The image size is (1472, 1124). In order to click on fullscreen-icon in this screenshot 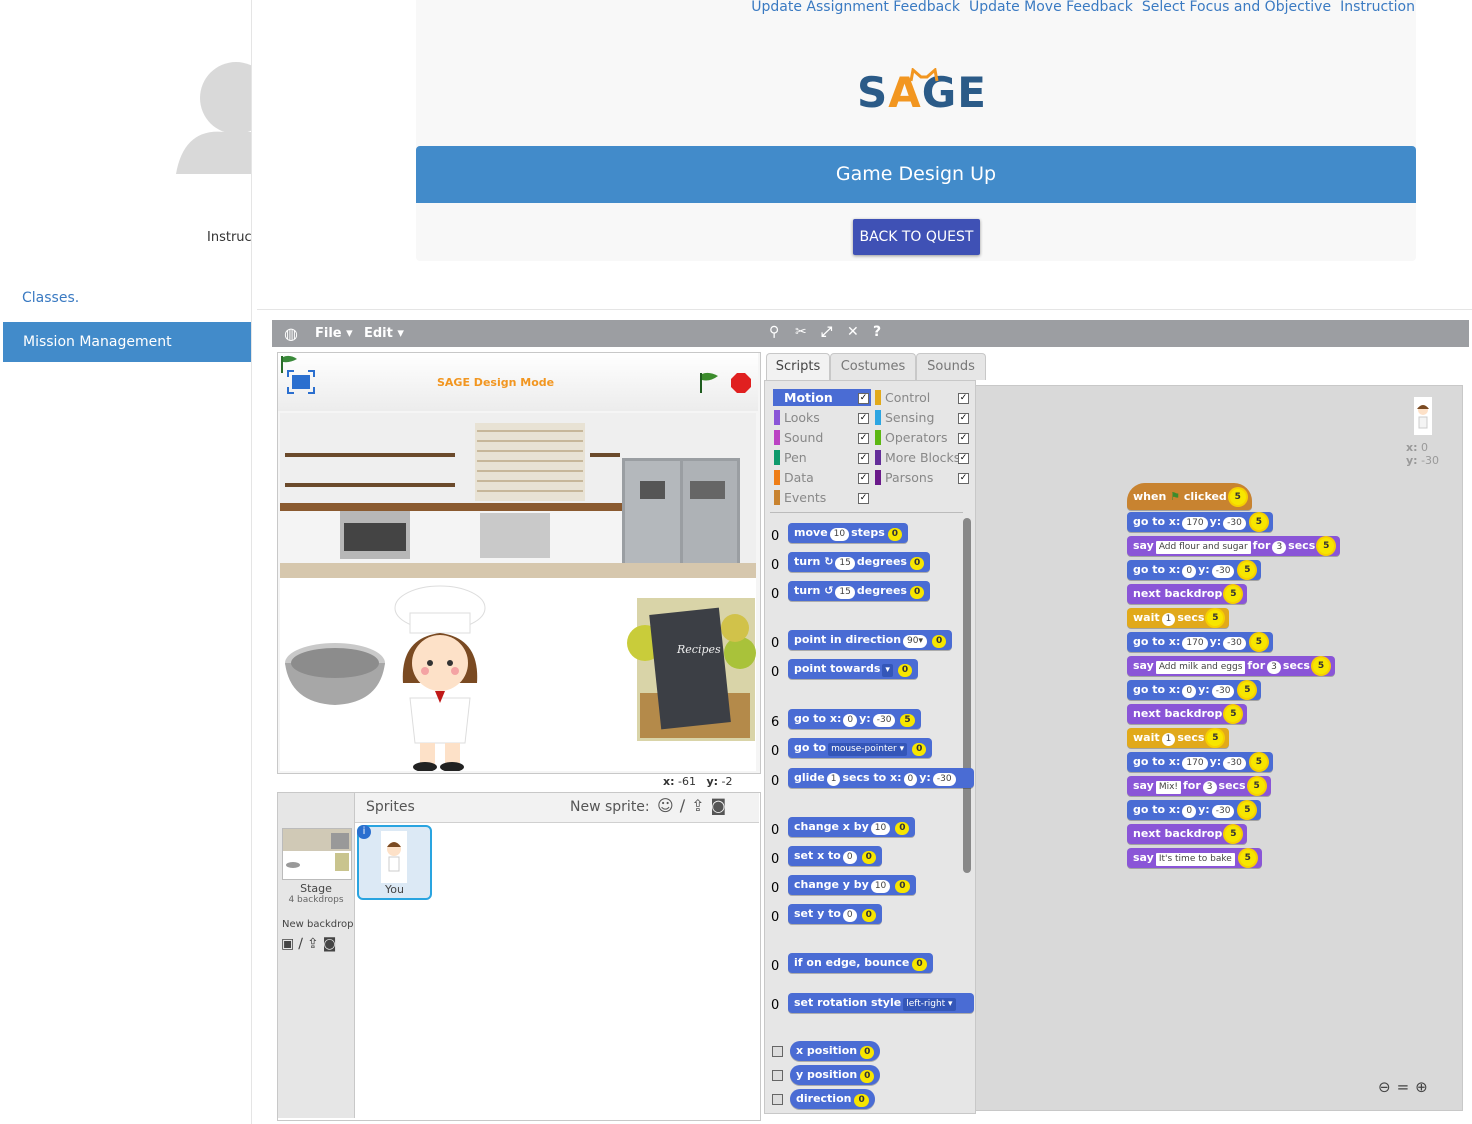, I will do `click(301, 382)`.